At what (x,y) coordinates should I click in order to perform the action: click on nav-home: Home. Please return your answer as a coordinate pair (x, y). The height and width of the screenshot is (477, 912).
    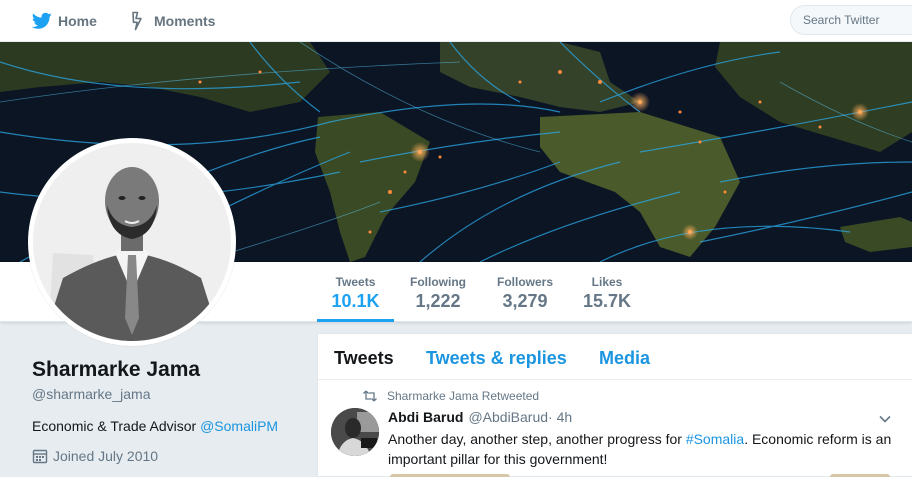
    Looking at the image, I should click on (64, 21).